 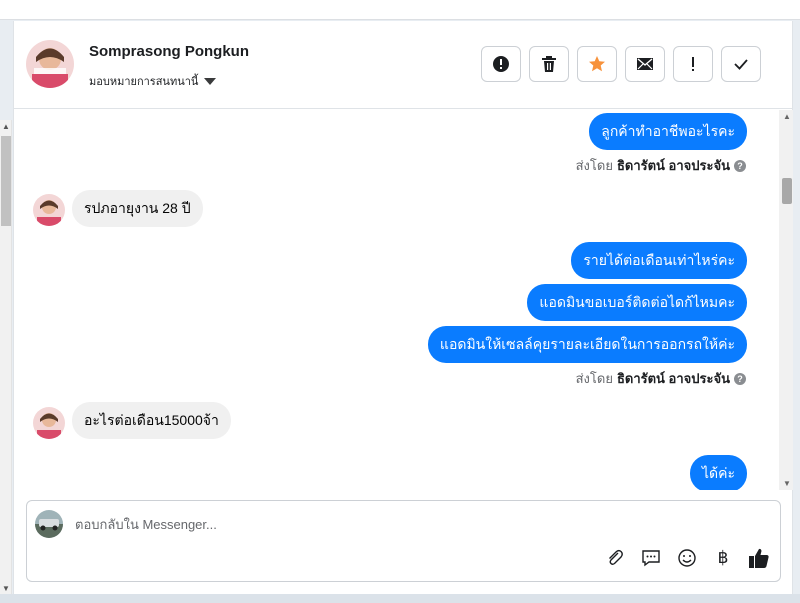 What do you see at coordinates (621, 64) in the screenshot?
I see `conversation-actions` at bounding box center [621, 64].